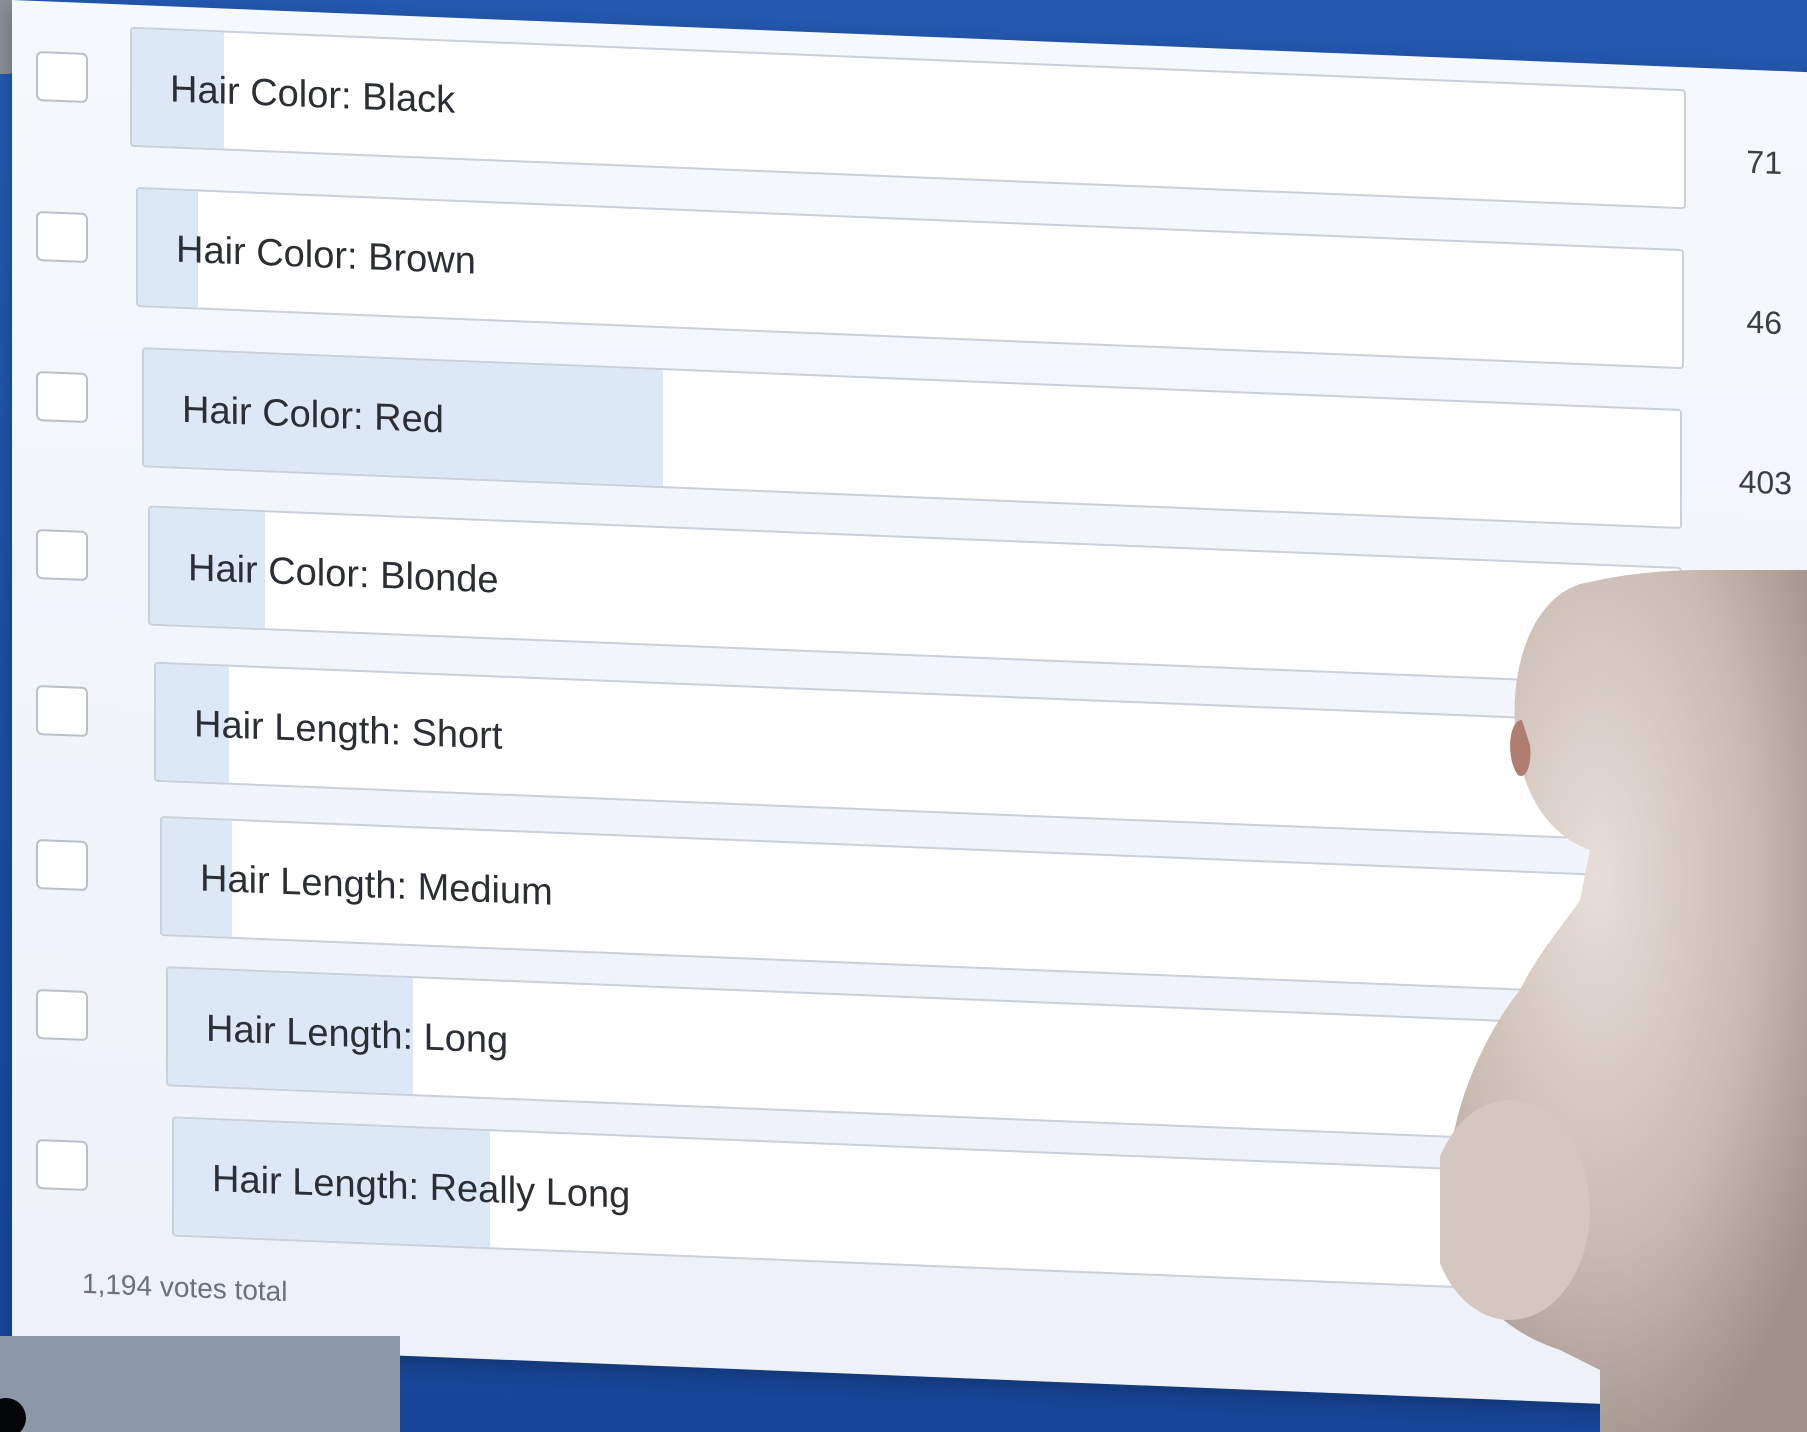  I want to click on total-votes: 1,194 votes total, so click(185, 1287).